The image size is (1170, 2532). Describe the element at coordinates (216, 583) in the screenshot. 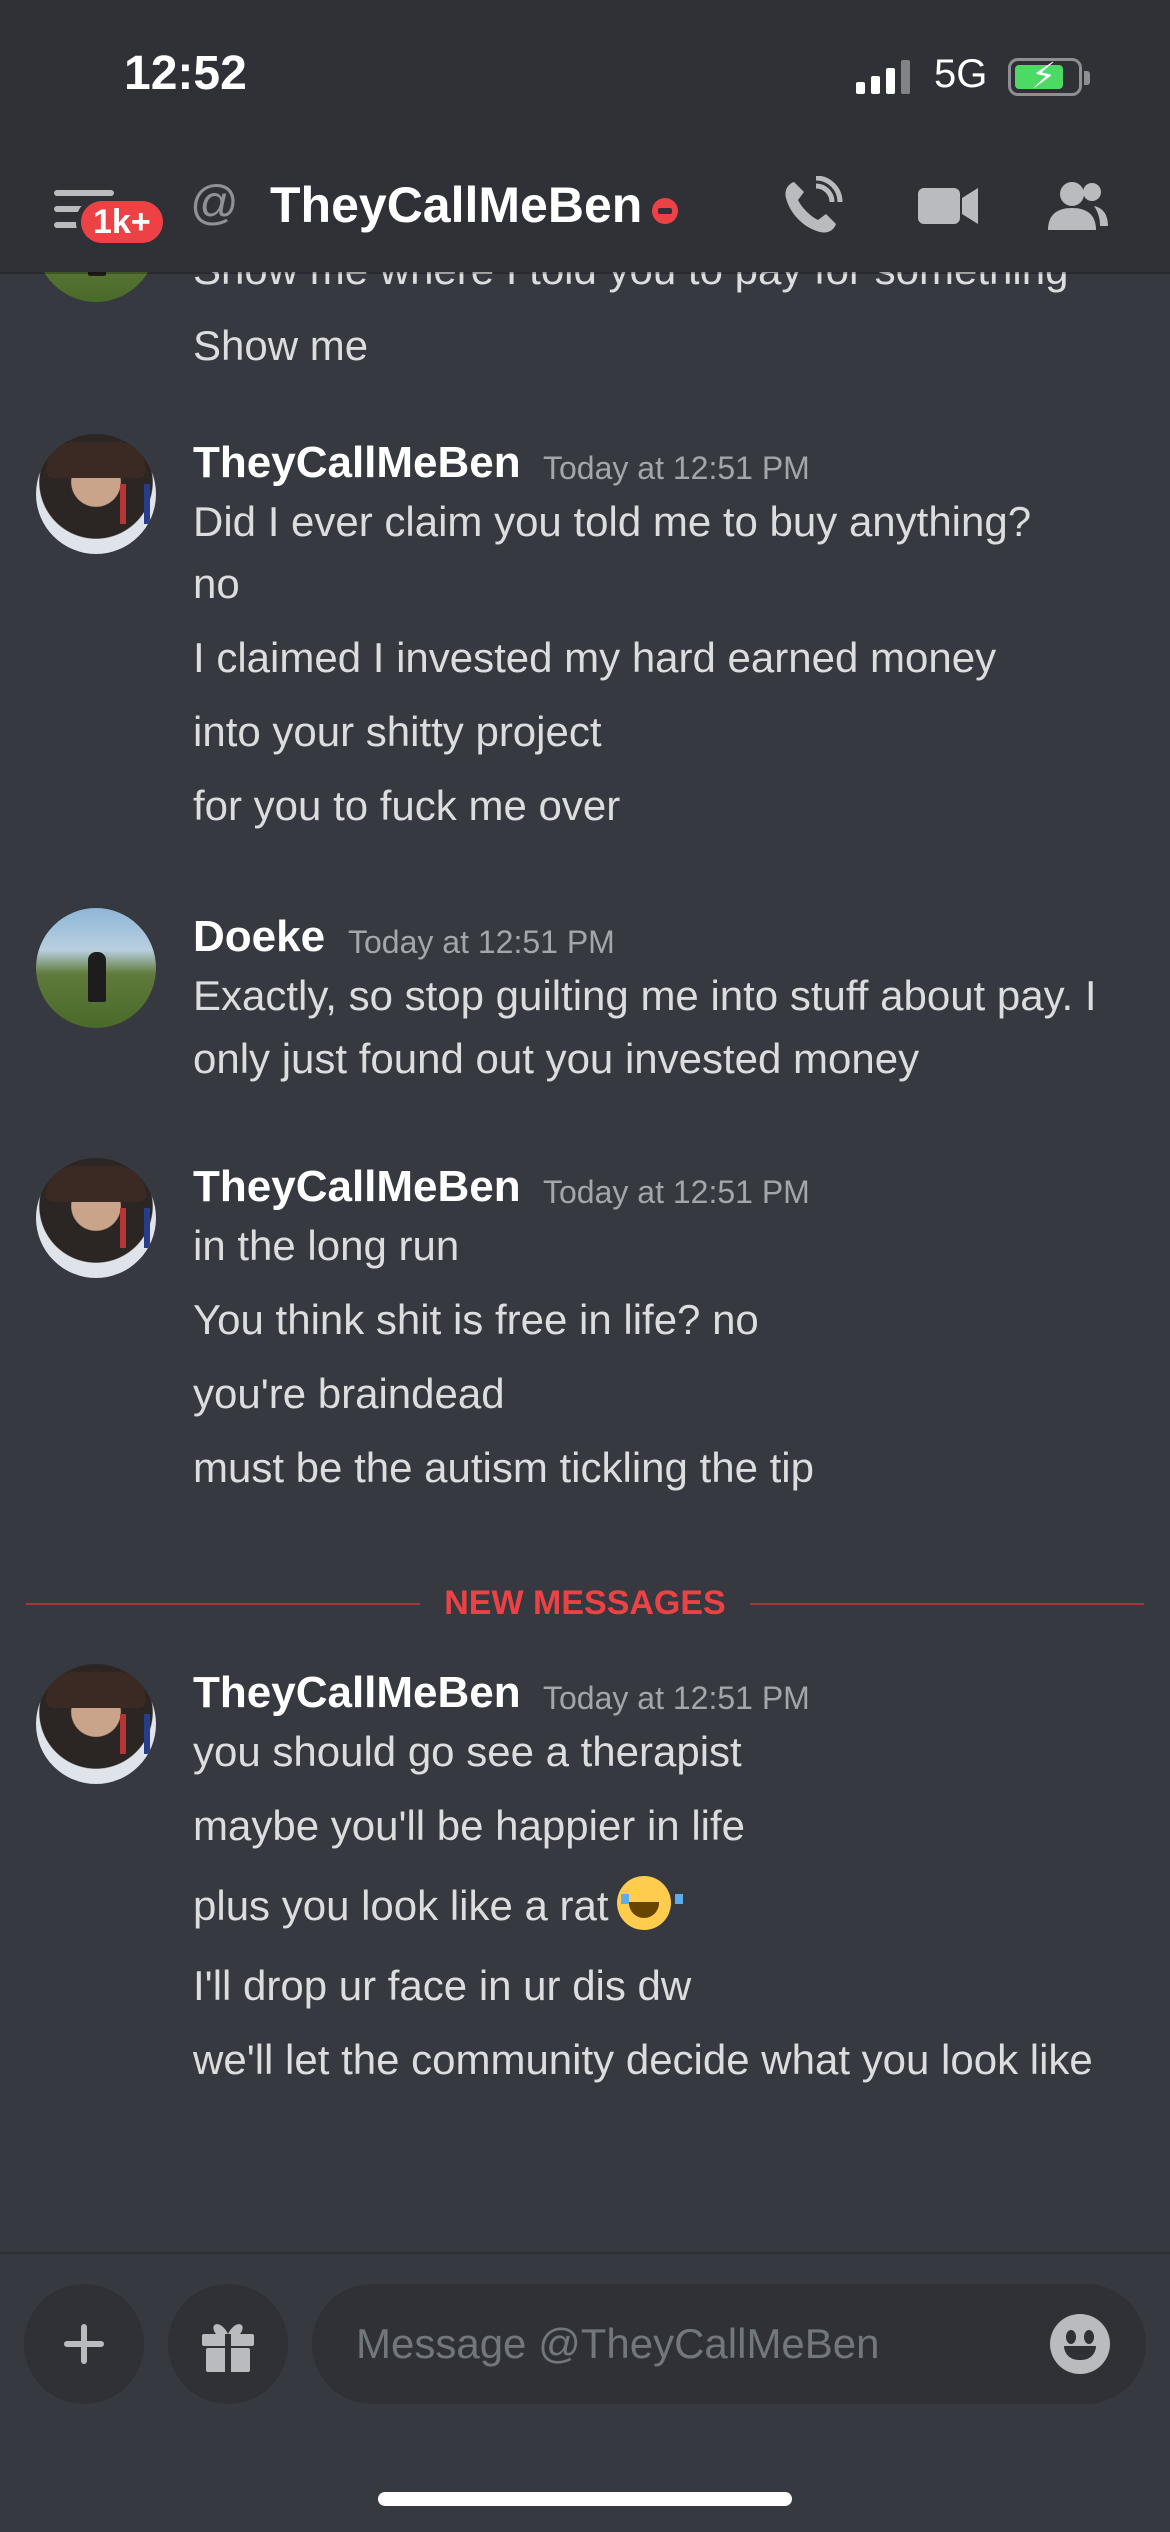

I see `message-text: no` at that location.